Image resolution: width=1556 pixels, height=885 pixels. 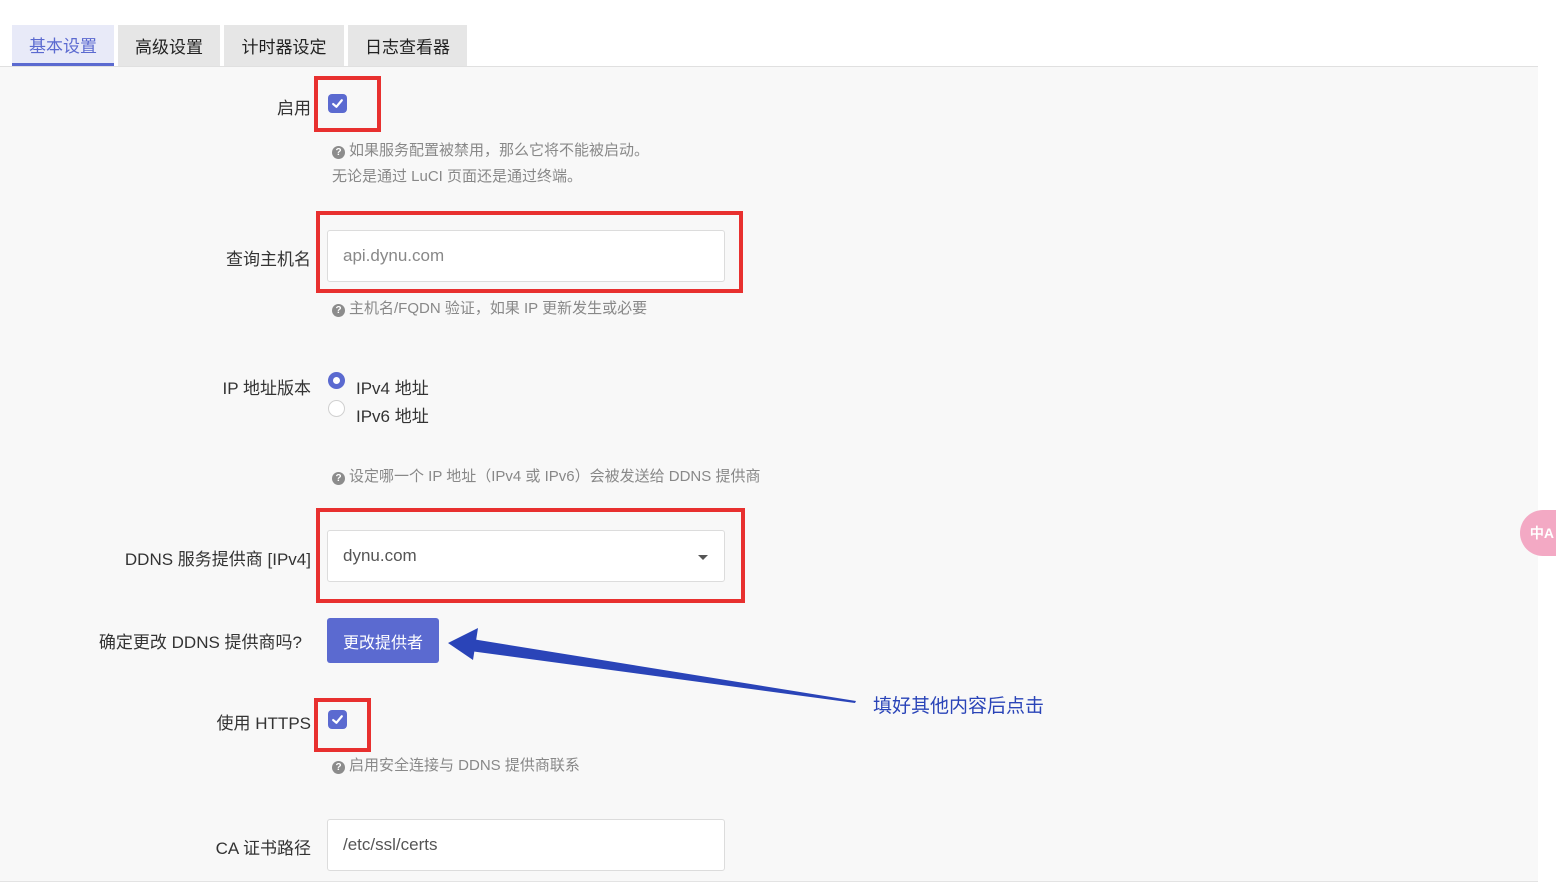 I want to click on translate-icon: 中A, so click(x=1541, y=533).